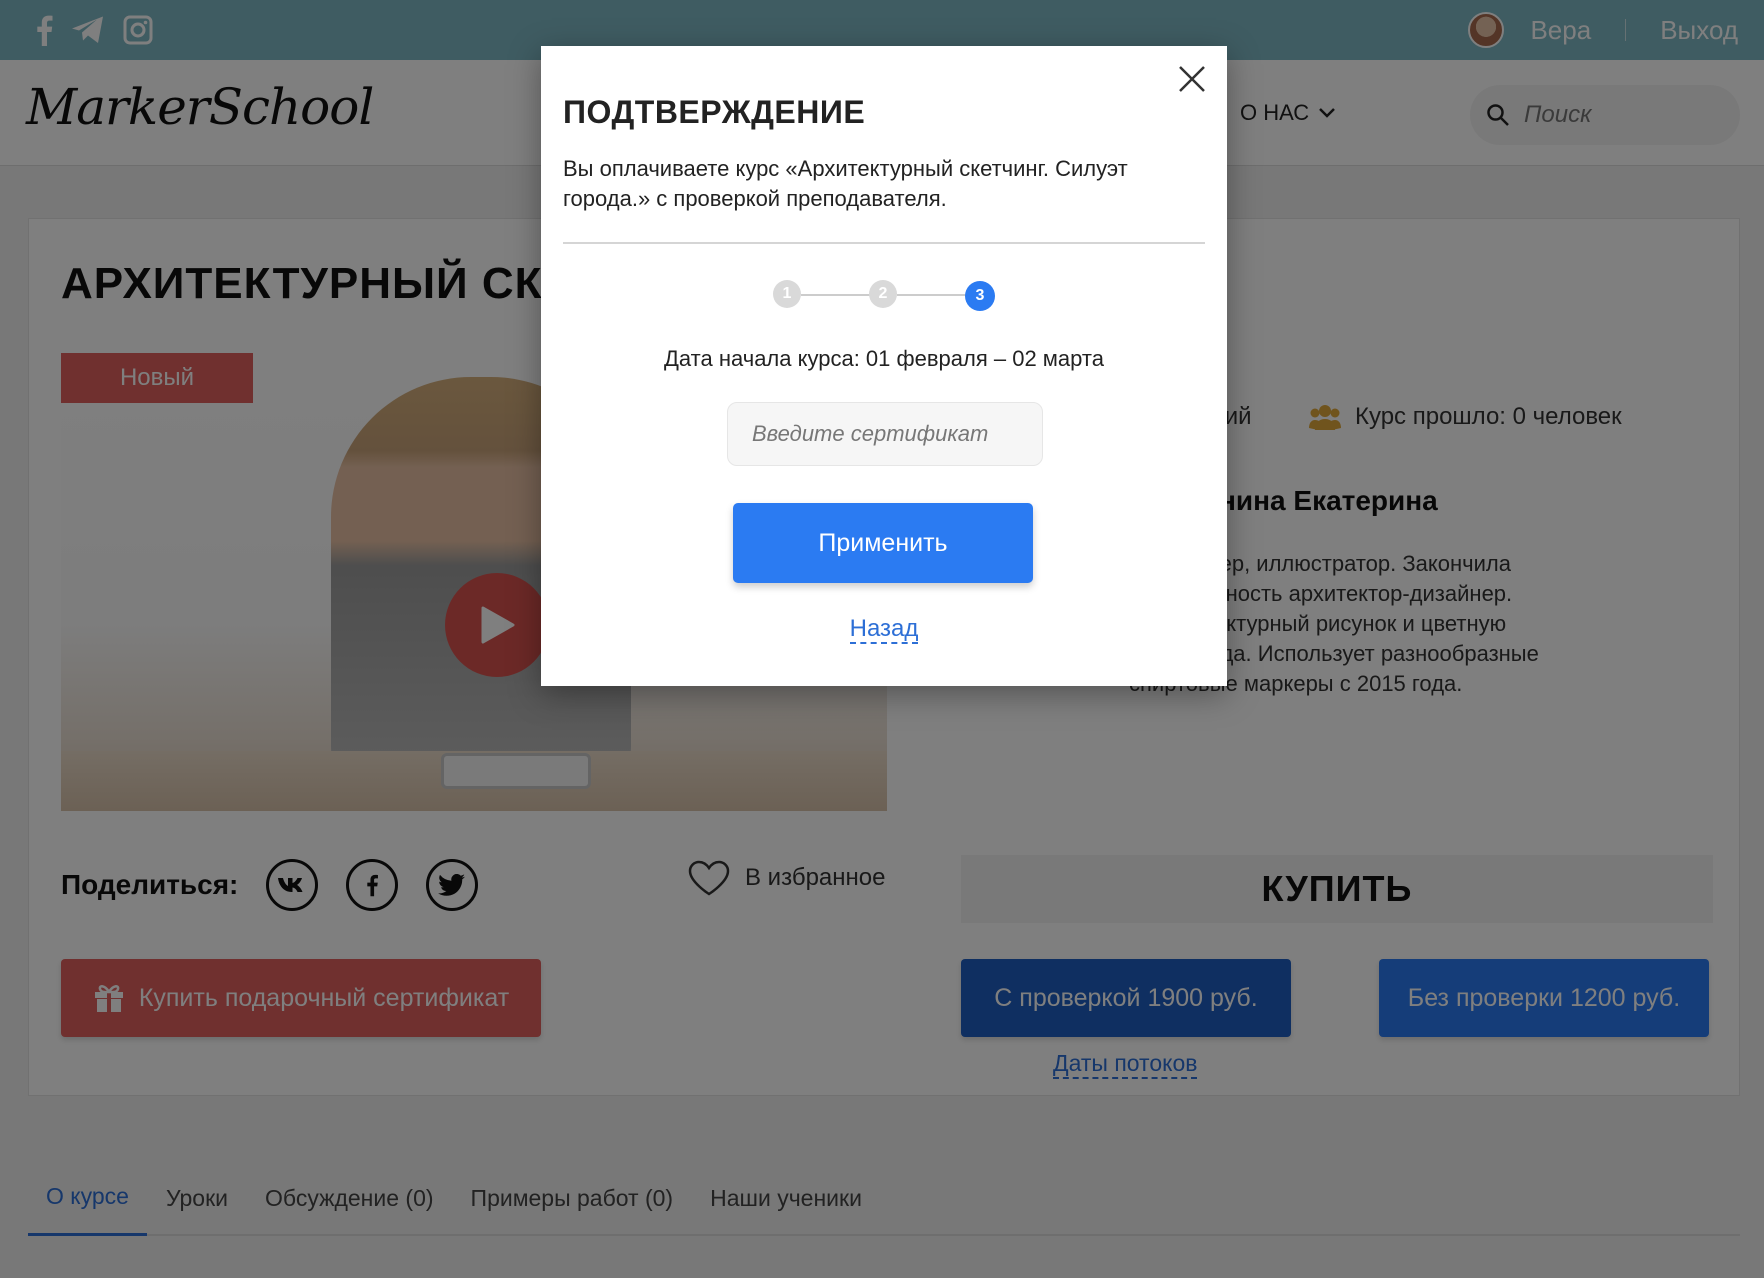  What do you see at coordinates (980, 296) in the screenshot?
I see `step-3: 3` at bounding box center [980, 296].